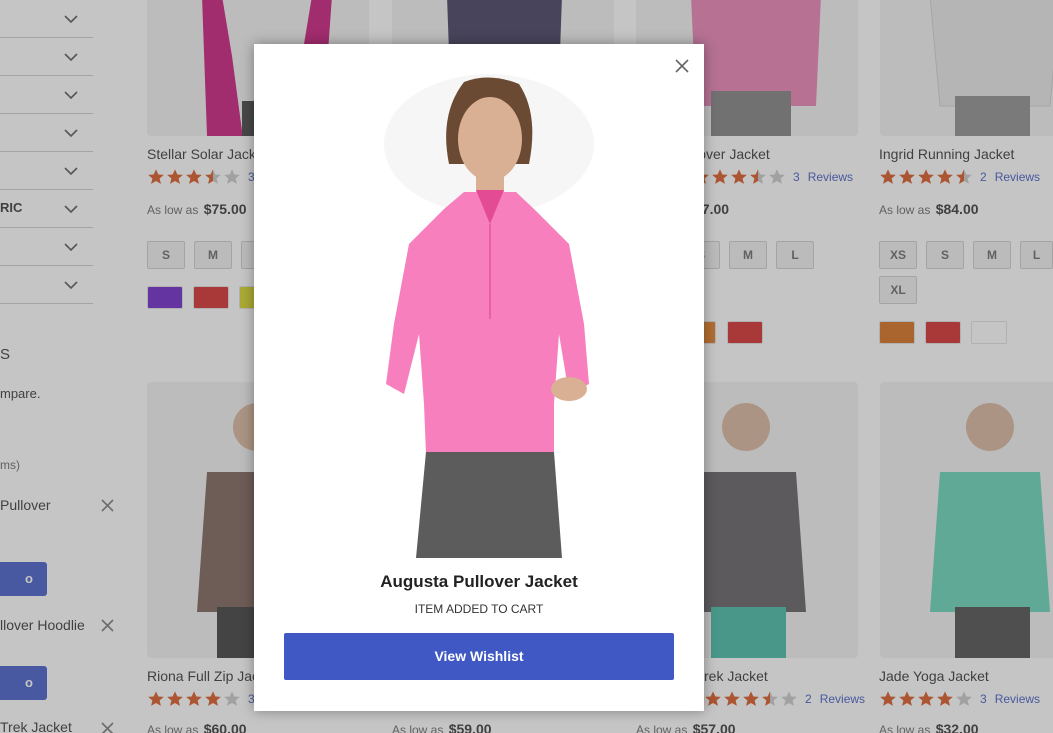 Image resolution: width=1053 pixels, height=733 pixels. I want to click on close-icon, so click(682, 66).